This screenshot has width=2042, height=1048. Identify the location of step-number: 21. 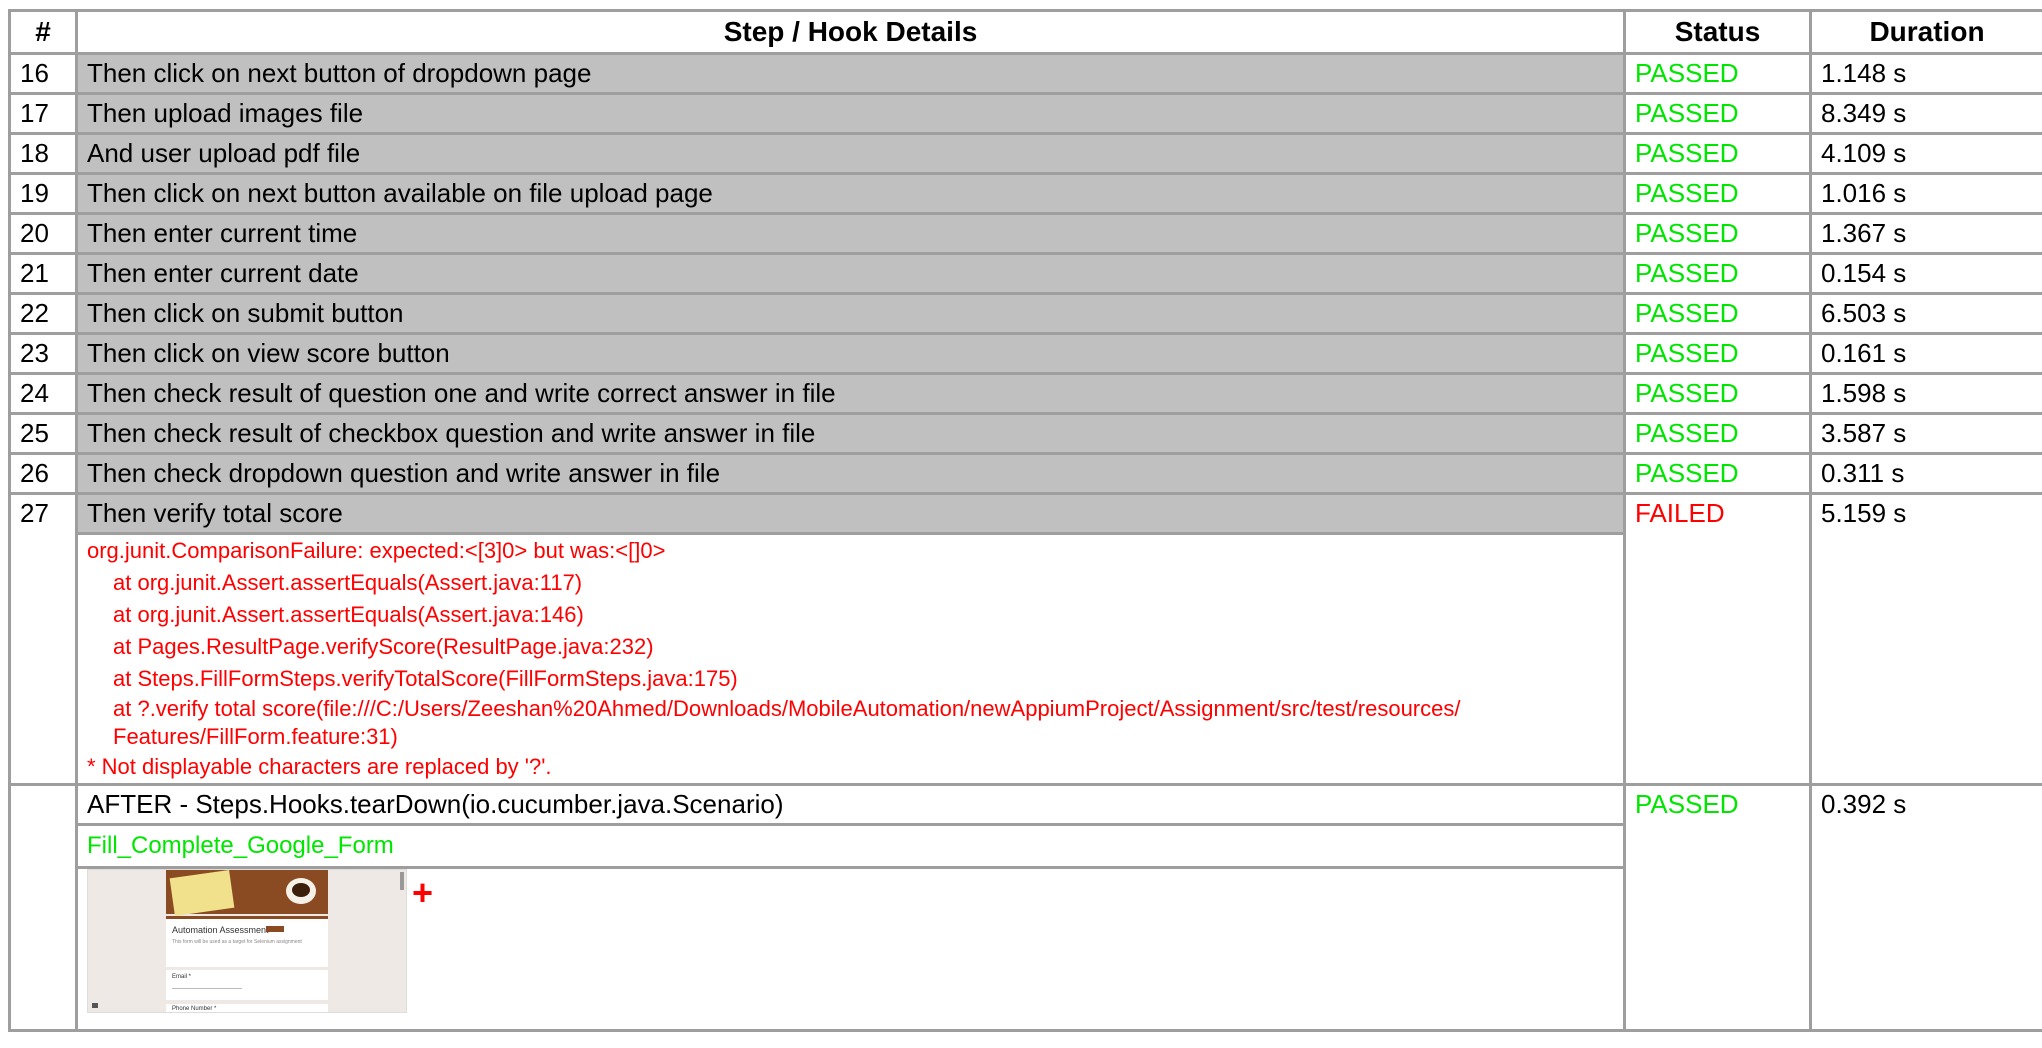
(43, 273).